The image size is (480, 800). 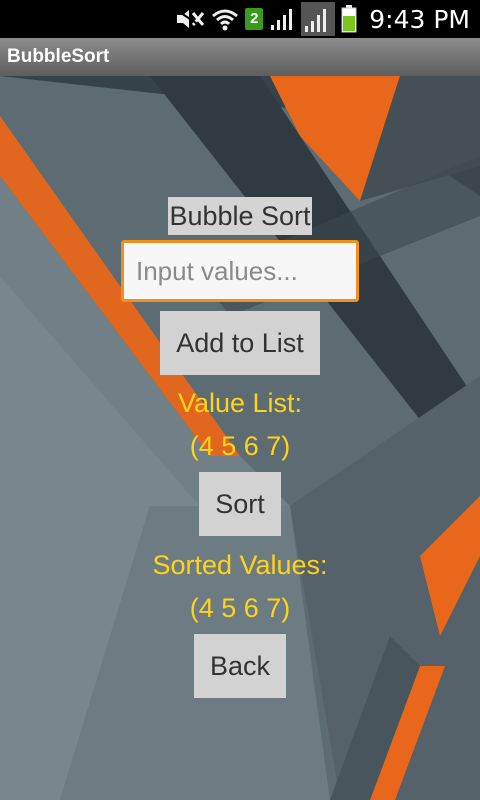 What do you see at coordinates (240, 271) in the screenshot?
I see `values-input` at bounding box center [240, 271].